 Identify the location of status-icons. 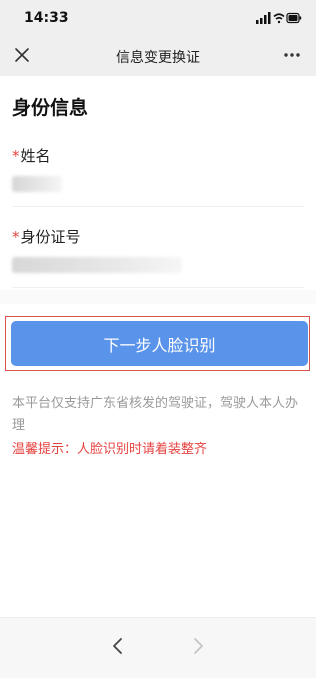
(279, 18).